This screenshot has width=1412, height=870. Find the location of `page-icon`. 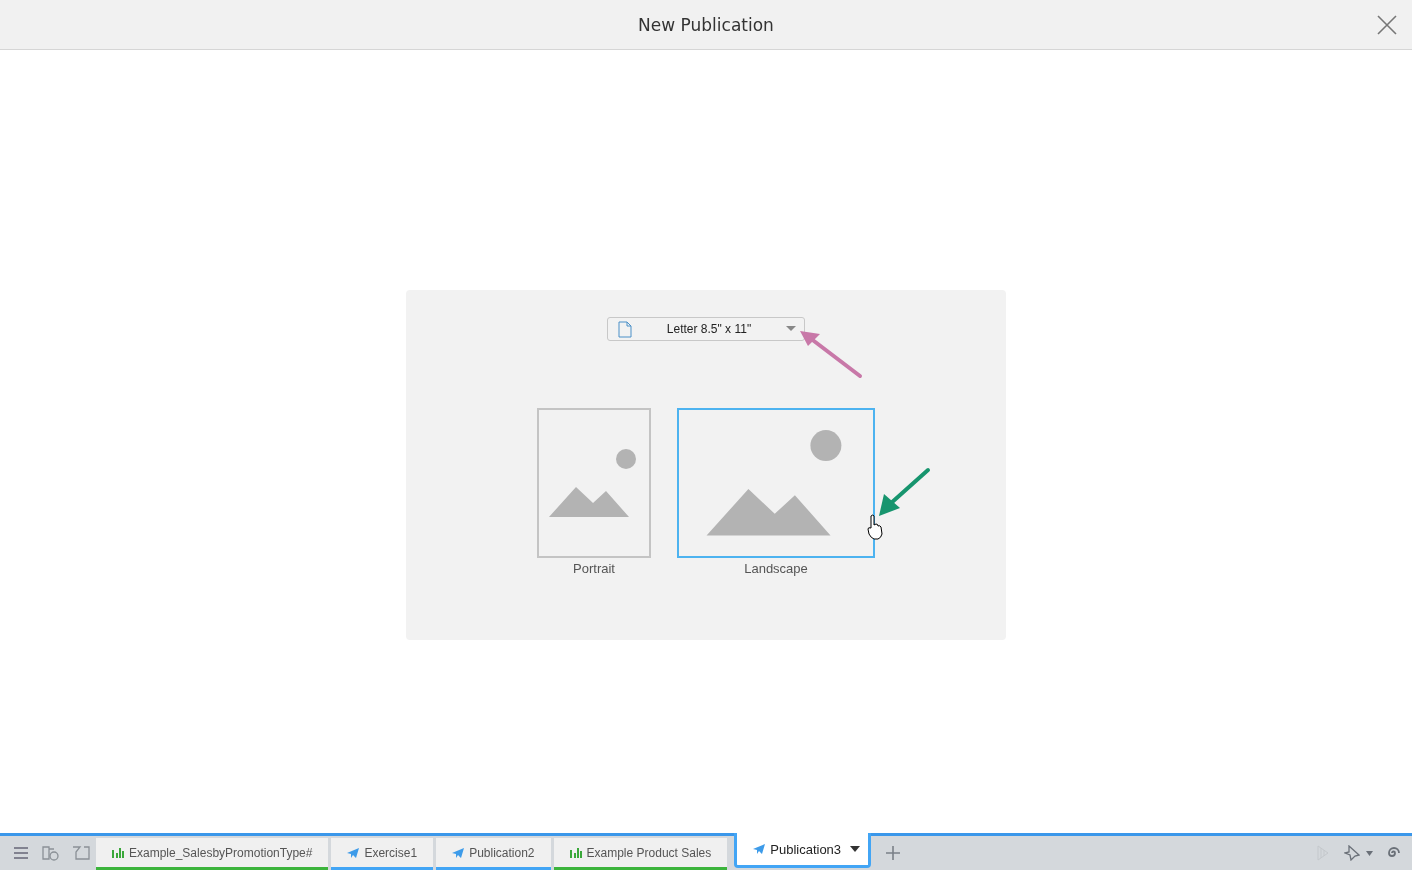

page-icon is located at coordinates (625, 329).